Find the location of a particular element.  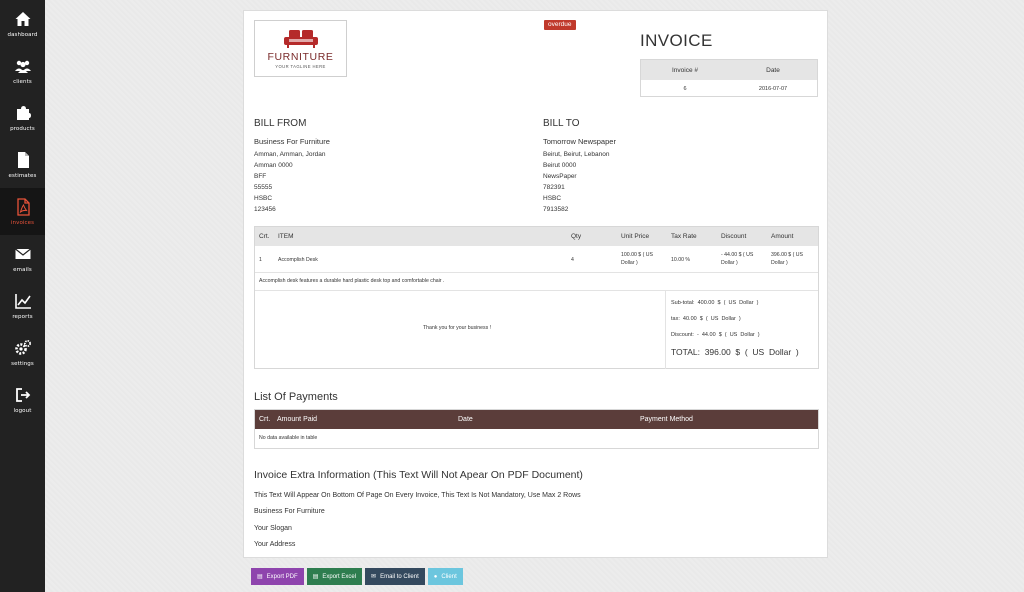

item-qty: 4 is located at coordinates (572, 260).